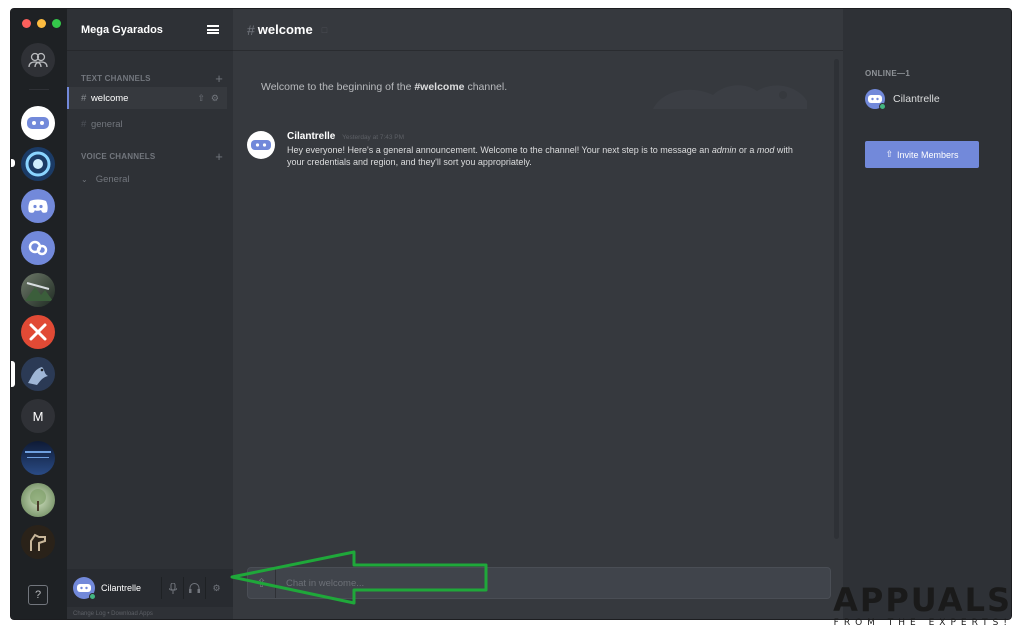 The image size is (1022, 632). Describe the element at coordinates (26, 23) in the screenshot. I see `close-window-button` at that location.